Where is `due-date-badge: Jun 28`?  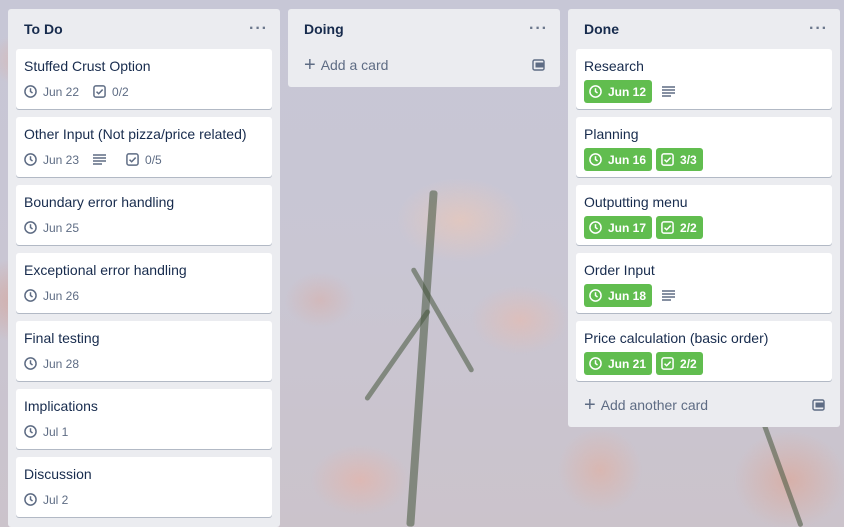 due-date-badge: Jun 28 is located at coordinates (51, 363).